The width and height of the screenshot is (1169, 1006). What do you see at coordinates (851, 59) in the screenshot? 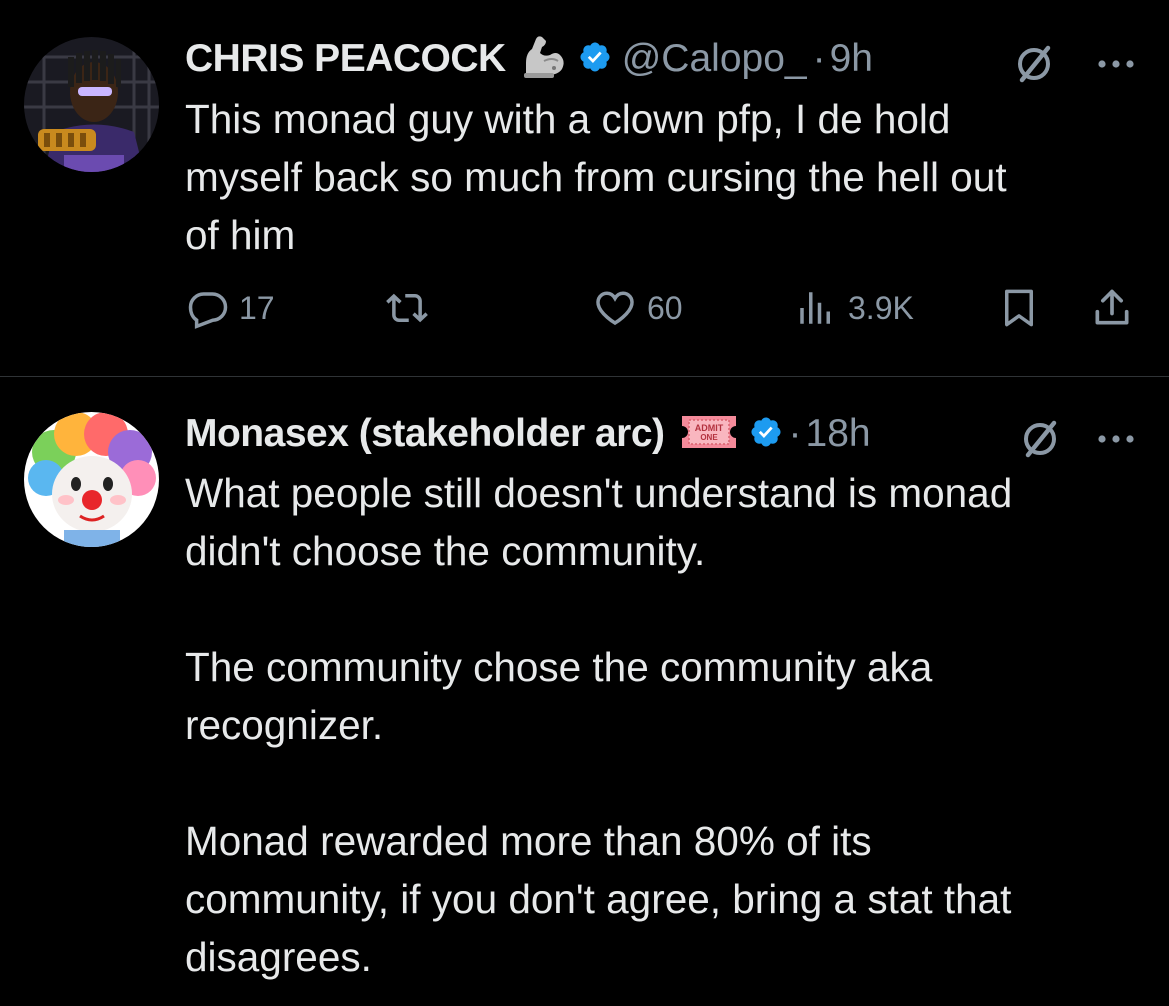
I see `timestamp: 9h` at bounding box center [851, 59].